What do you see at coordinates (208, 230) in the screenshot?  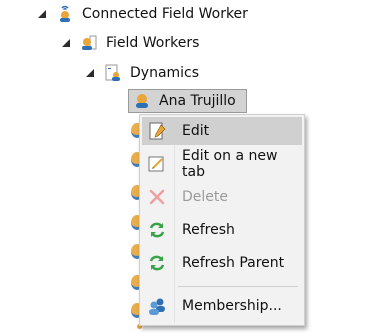 I see `menu-item-label: Refresh` at bounding box center [208, 230].